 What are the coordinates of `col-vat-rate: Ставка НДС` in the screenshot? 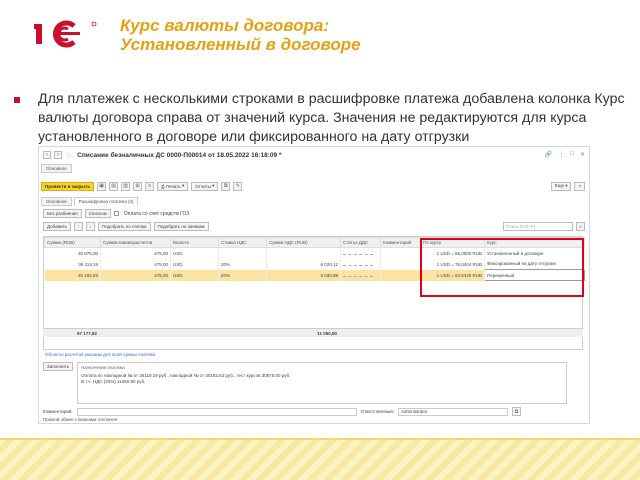 It's located at (242, 242).